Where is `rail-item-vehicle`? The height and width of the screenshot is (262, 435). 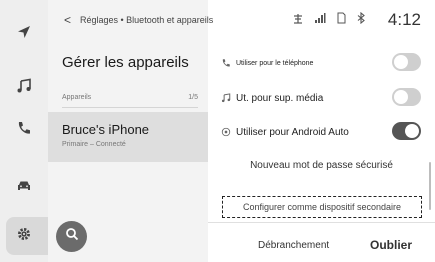 rail-item-vehicle is located at coordinates (24, 188).